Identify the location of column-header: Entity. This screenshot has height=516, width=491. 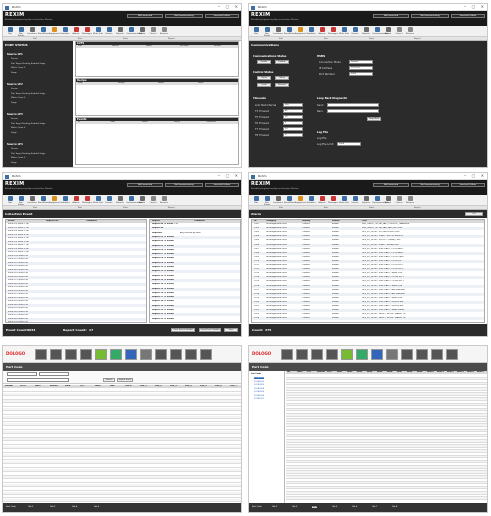
(177, 122).